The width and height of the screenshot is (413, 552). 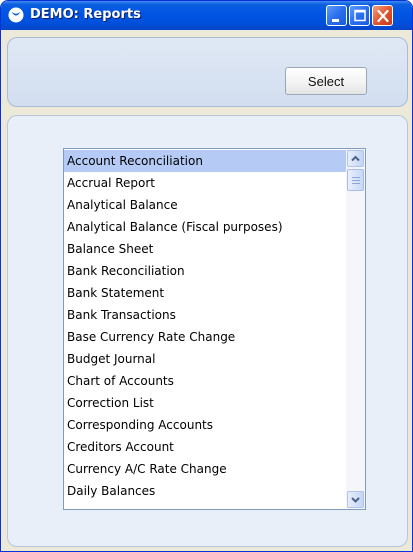 What do you see at coordinates (205, 403) in the screenshot?
I see `report-list-item: Correction List` at bounding box center [205, 403].